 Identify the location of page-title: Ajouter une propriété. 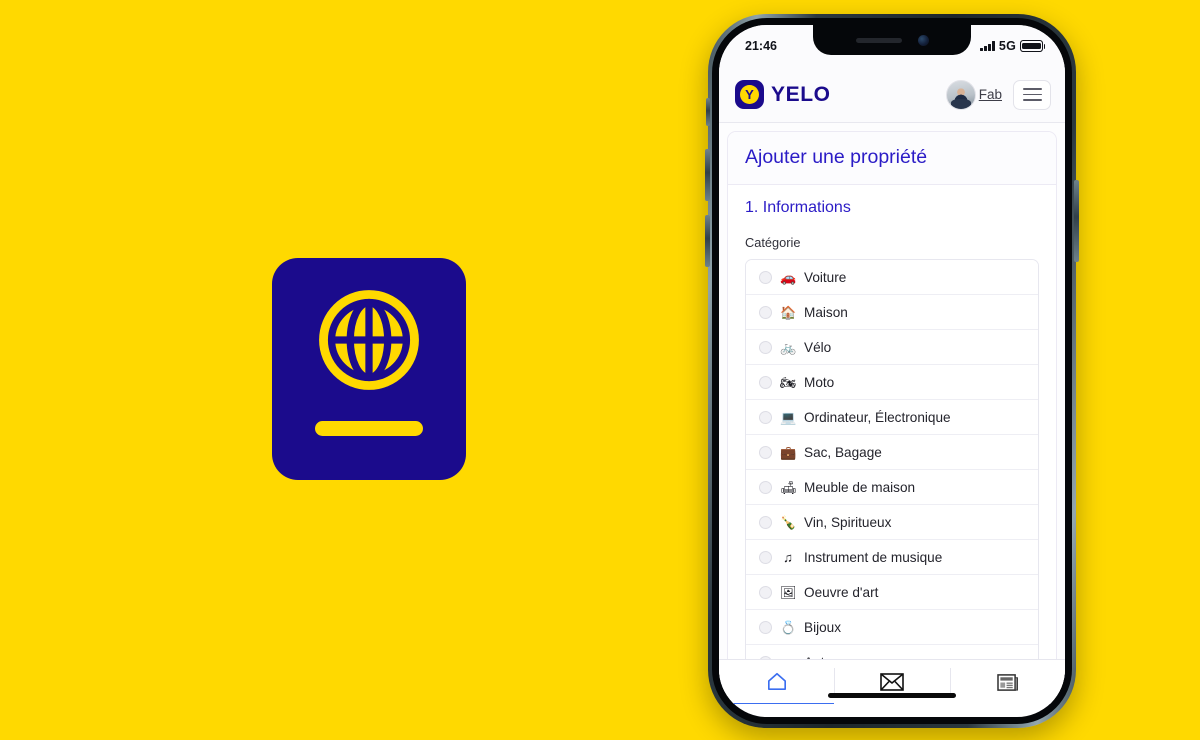
(892, 158).